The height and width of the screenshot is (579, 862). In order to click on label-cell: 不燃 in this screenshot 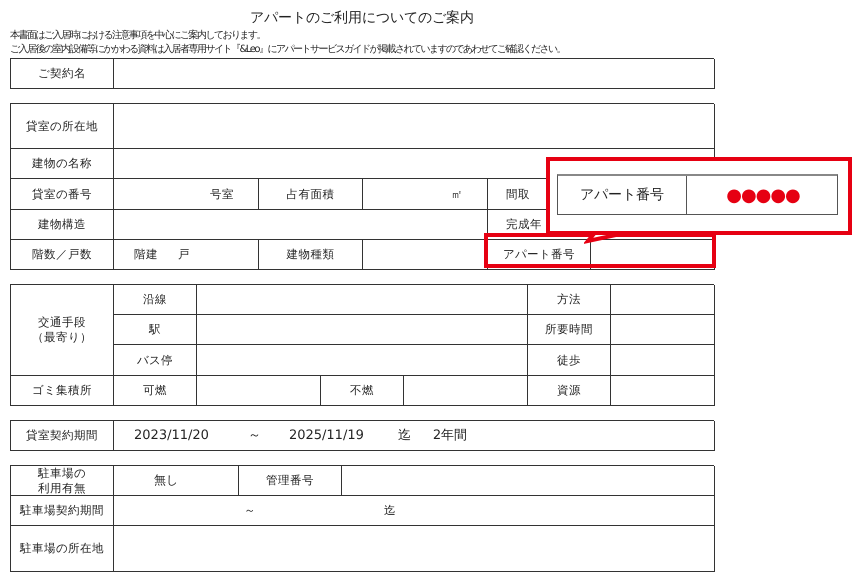, I will do `click(362, 391)`.